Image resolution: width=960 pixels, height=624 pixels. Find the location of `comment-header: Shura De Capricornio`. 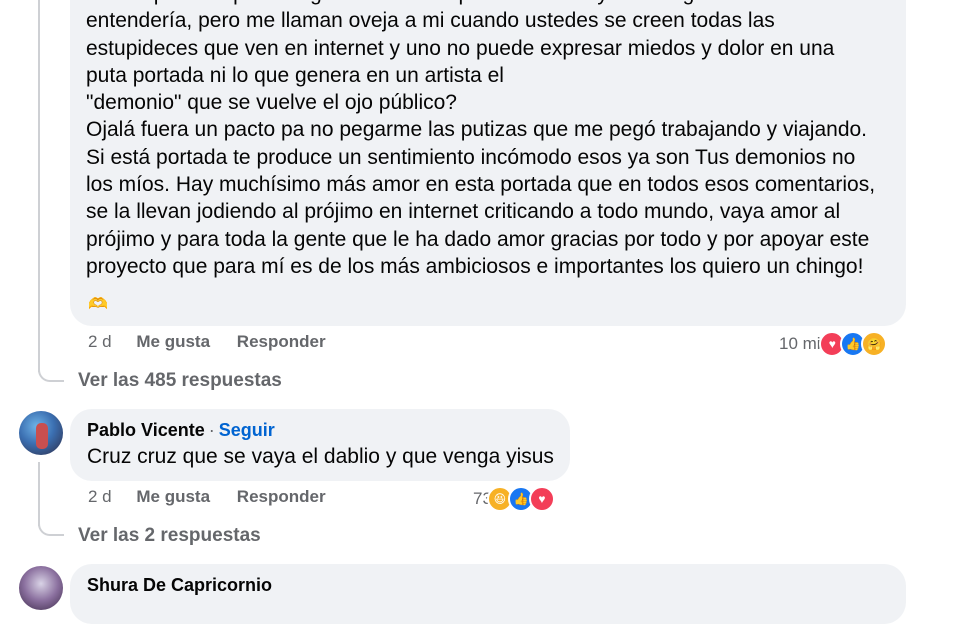

comment-header: Shura De Capricornio is located at coordinates (179, 585).